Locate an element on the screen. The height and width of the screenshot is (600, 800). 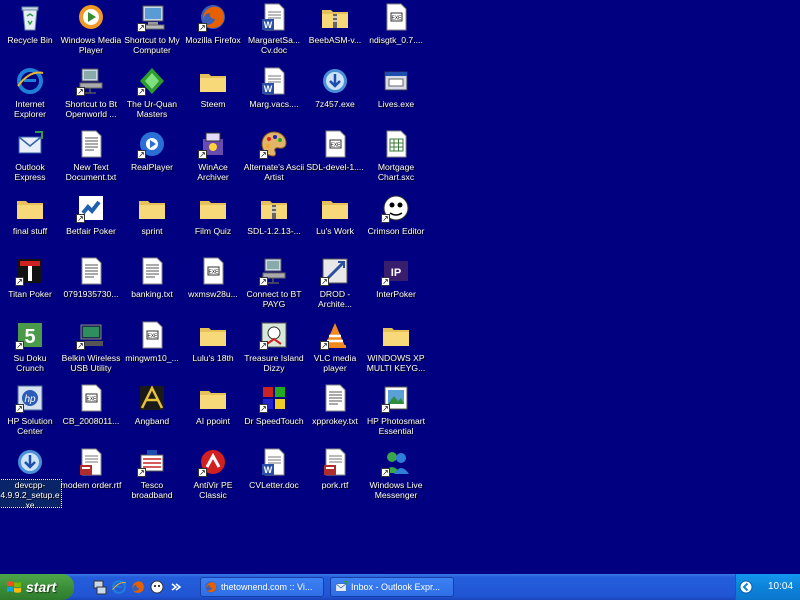
desktop-icon: Lulu's 18th is located at coordinates (213, 349).